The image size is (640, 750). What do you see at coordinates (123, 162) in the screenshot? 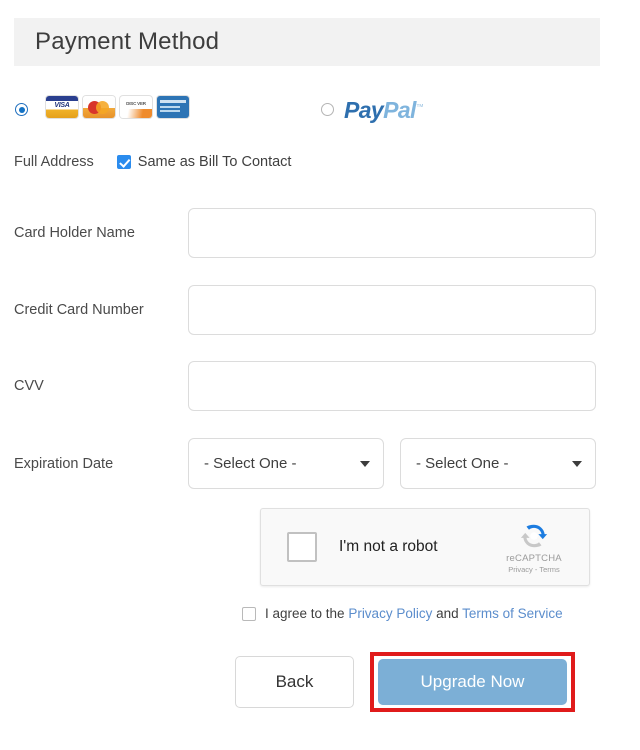
I see `same-as-bill-to-checkbox` at bounding box center [123, 162].